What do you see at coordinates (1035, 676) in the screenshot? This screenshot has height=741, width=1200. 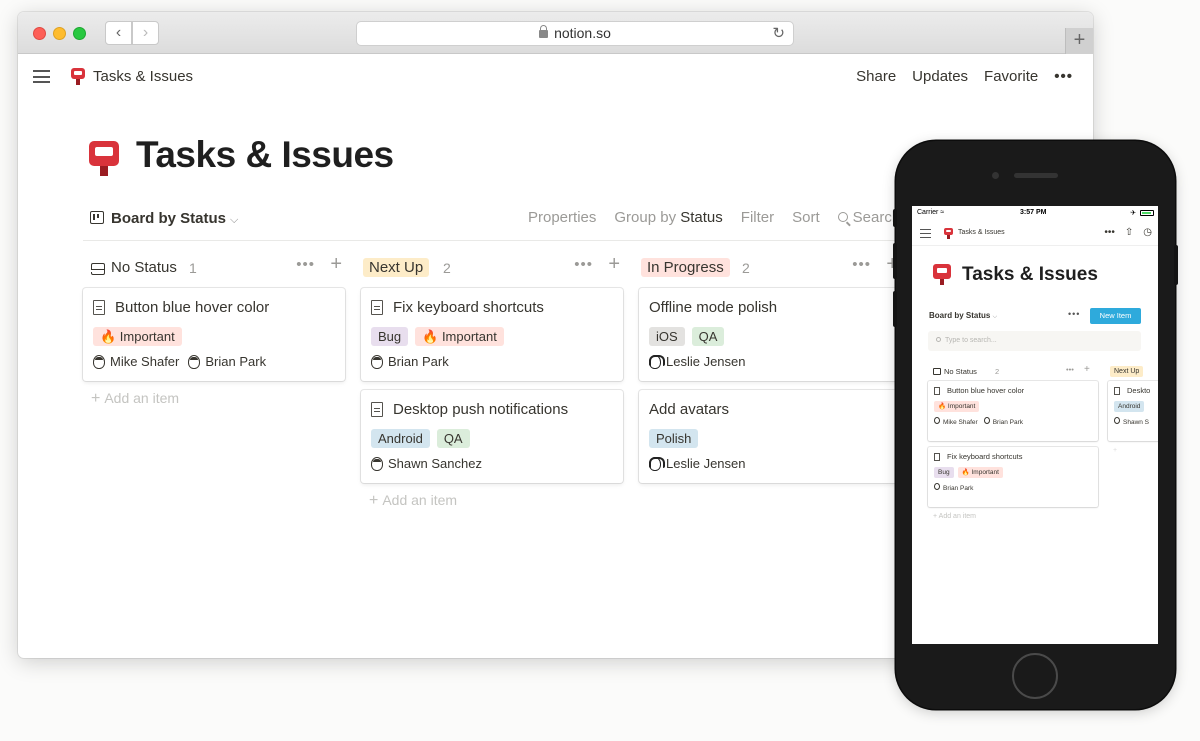 I see `home-button` at bounding box center [1035, 676].